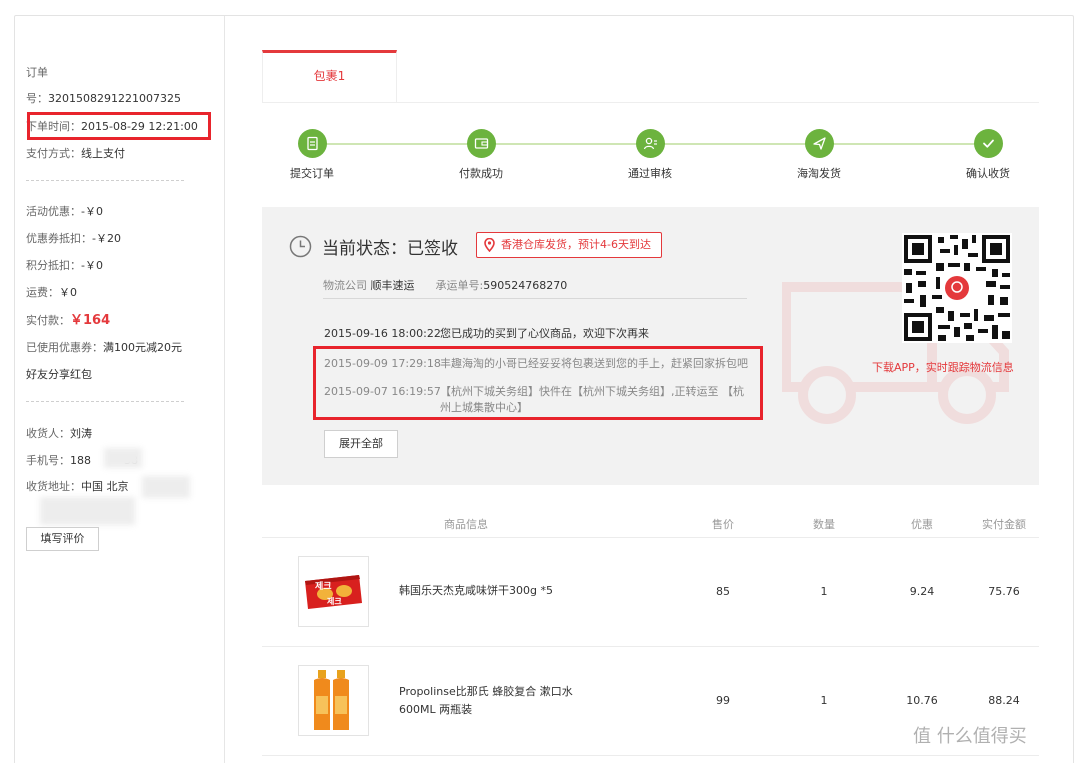 The height and width of the screenshot is (763, 1080). I want to click on step-shipped, so click(819, 143).